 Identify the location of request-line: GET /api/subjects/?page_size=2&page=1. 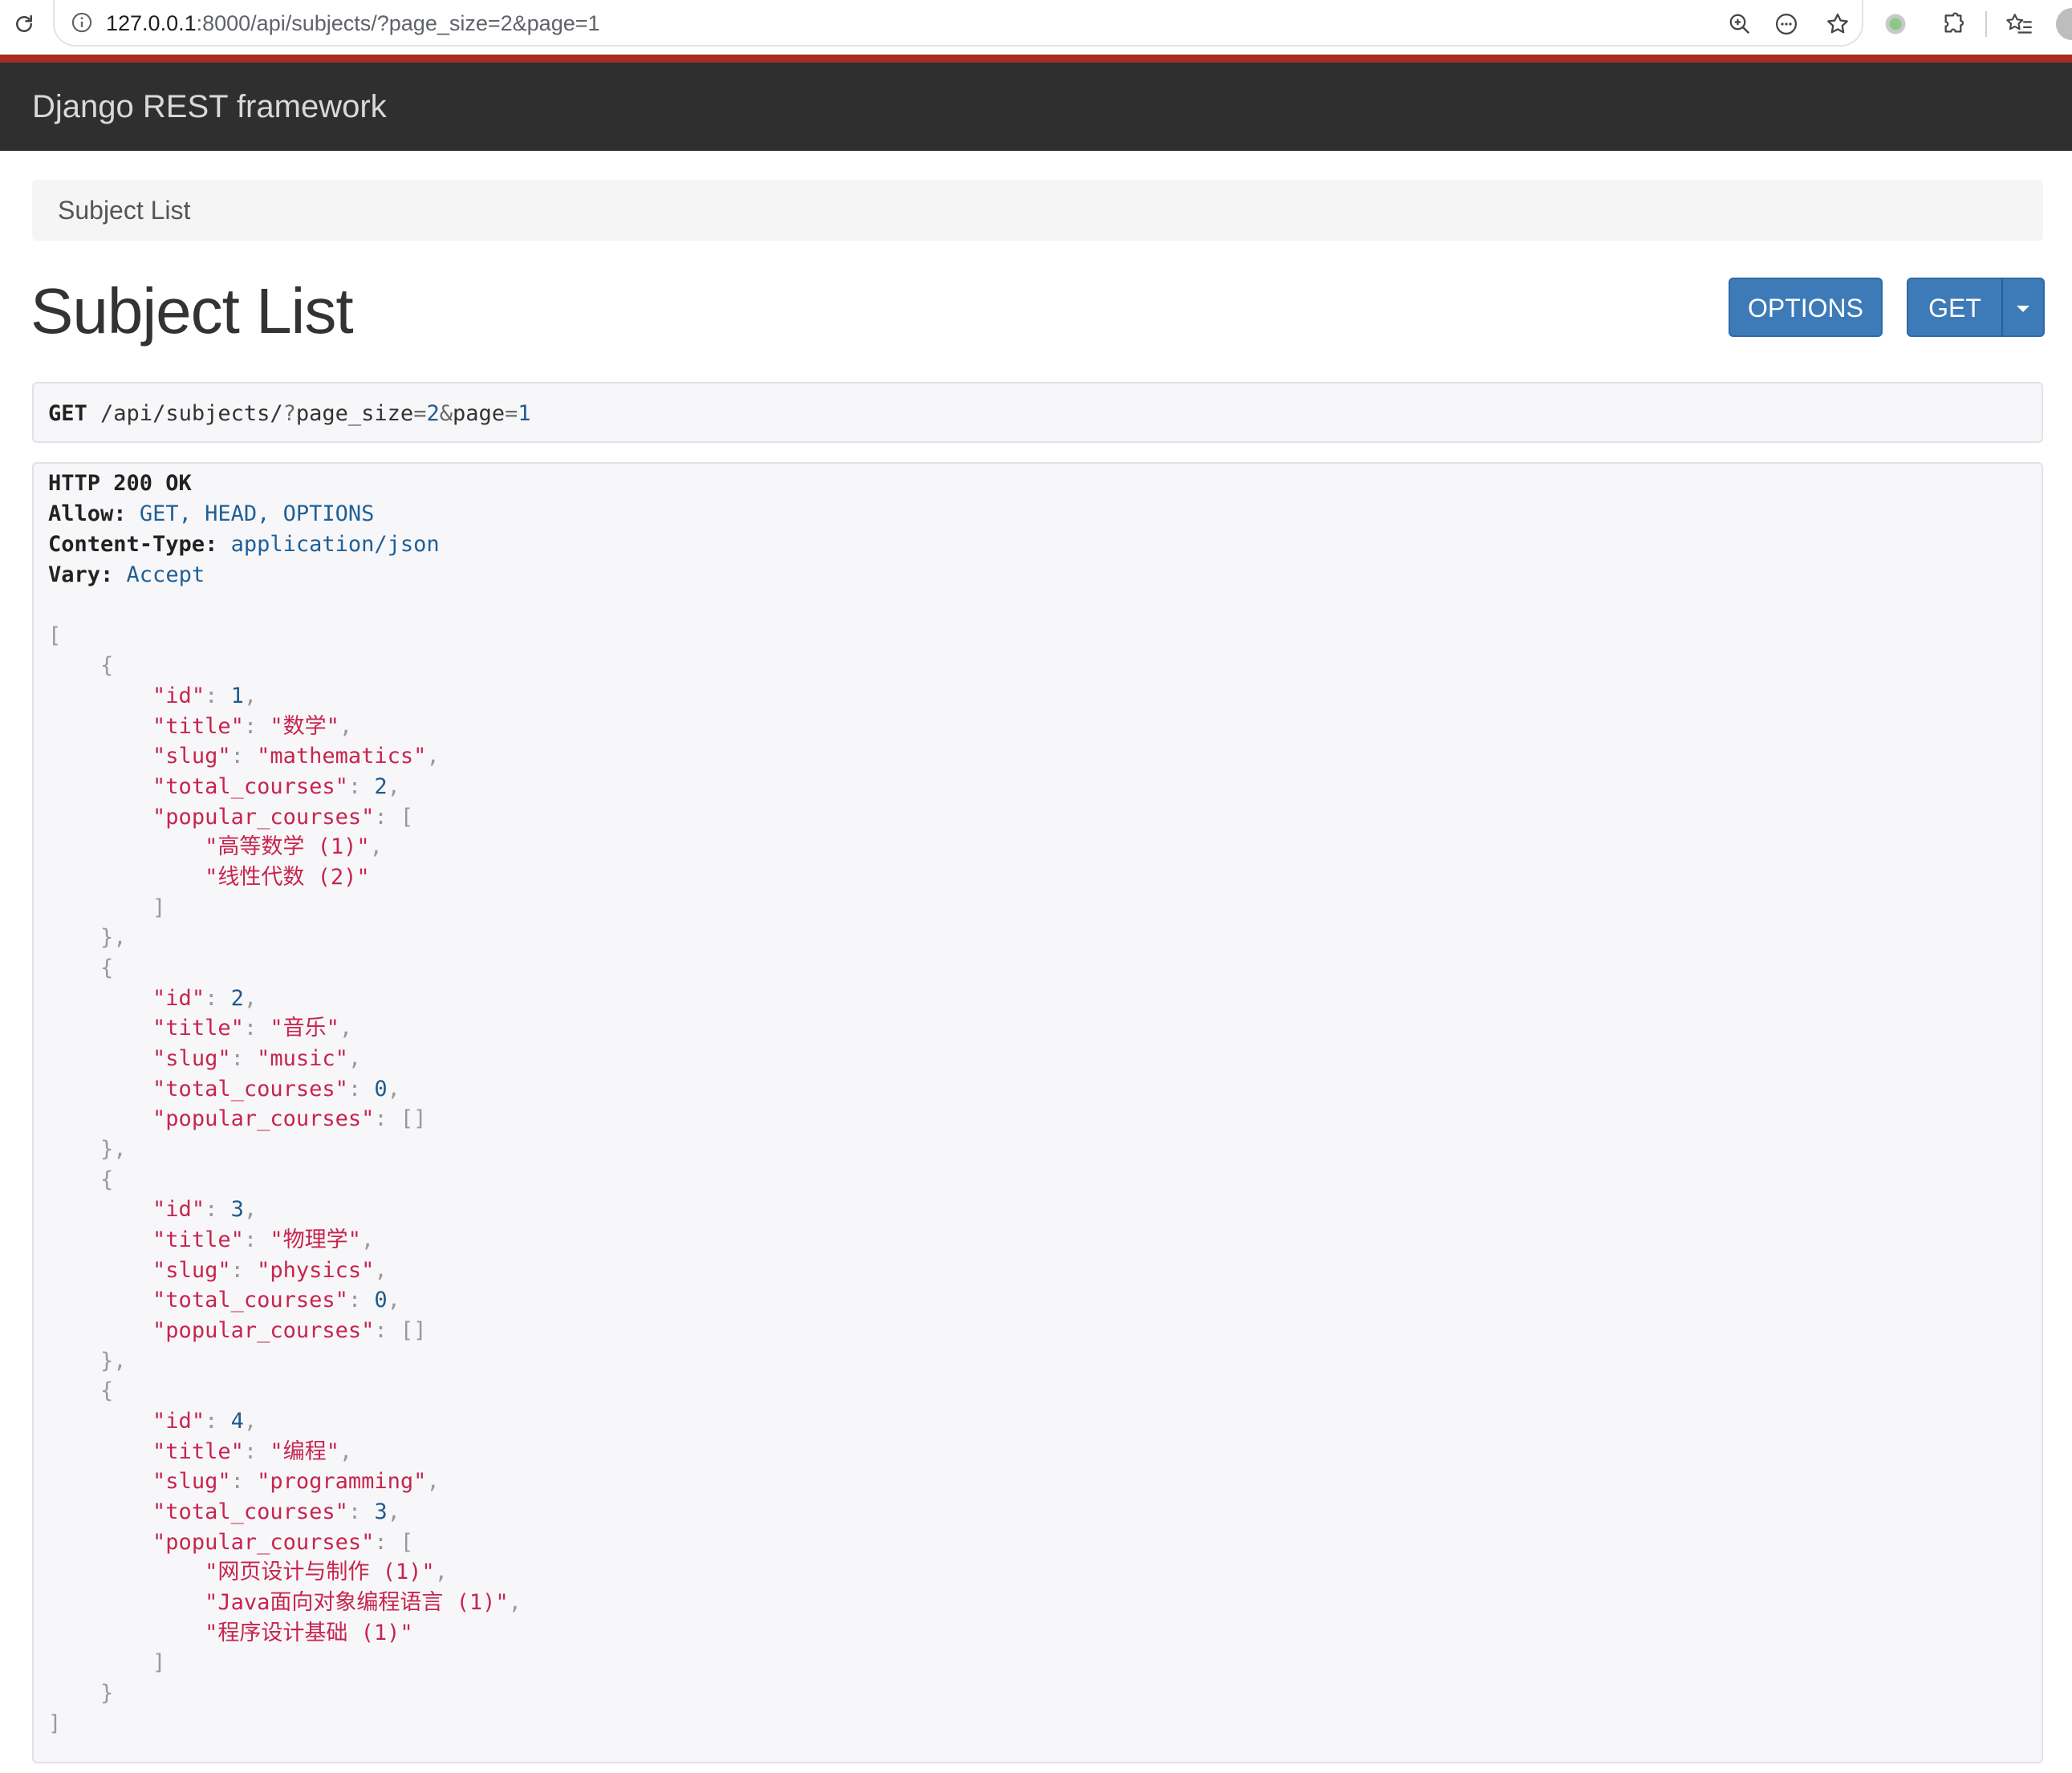
(289, 413).